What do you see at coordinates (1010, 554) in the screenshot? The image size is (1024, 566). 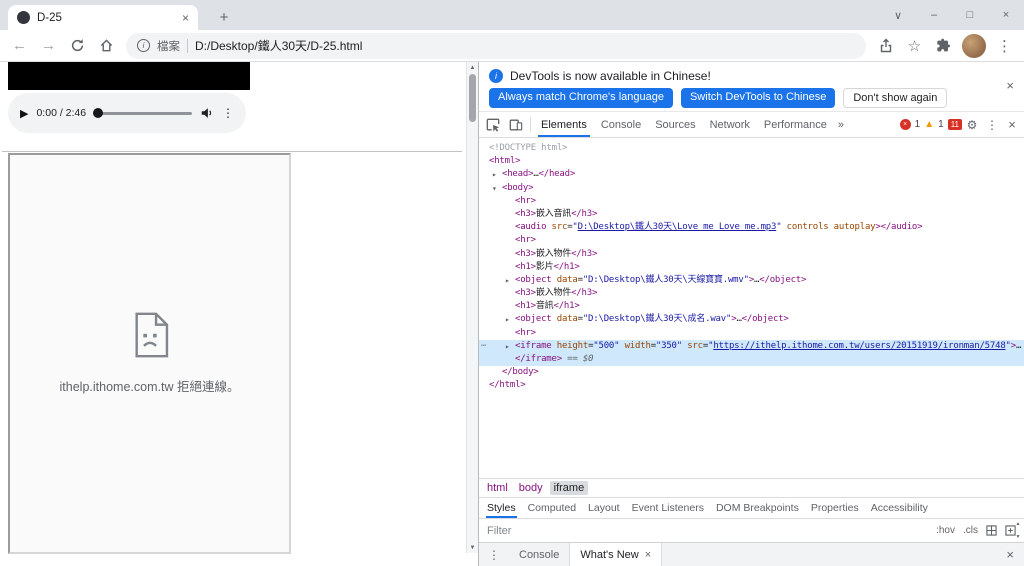 I see `drawer-close-icon: ×` at bounding box center [1010, 554].